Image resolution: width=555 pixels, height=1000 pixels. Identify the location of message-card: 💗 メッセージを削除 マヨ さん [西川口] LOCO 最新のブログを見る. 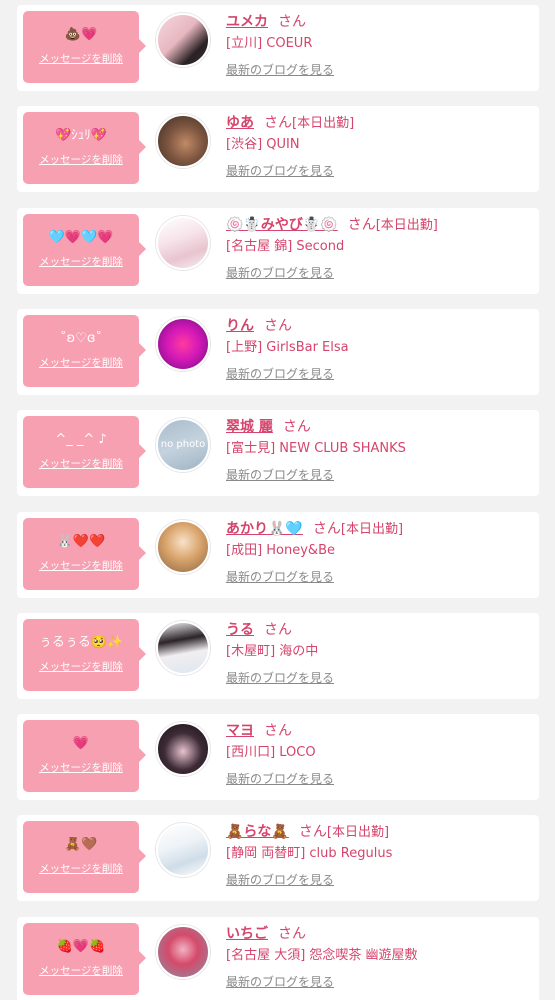
(278, 757).